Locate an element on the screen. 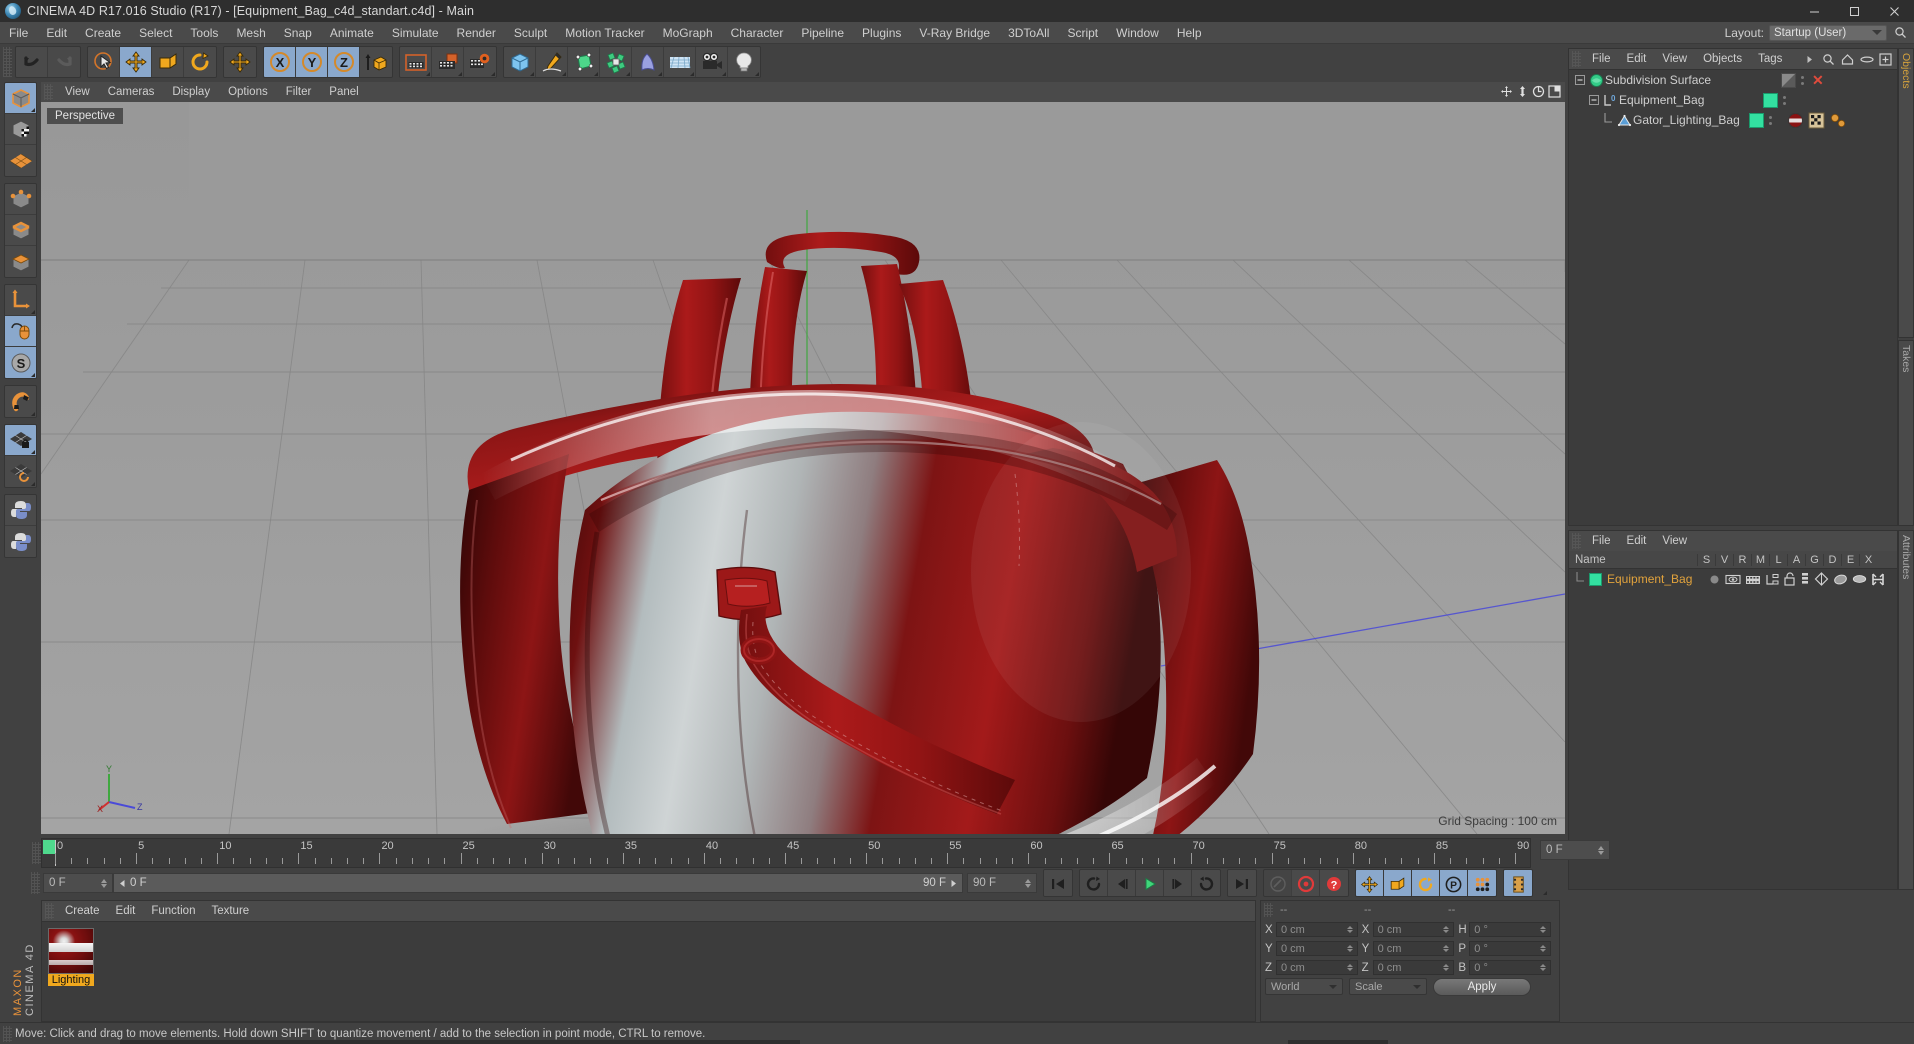 Image resolution: width=1914 pixels, height=1044 pixels. rotate-tool-button is located at coordinates (200, 62).